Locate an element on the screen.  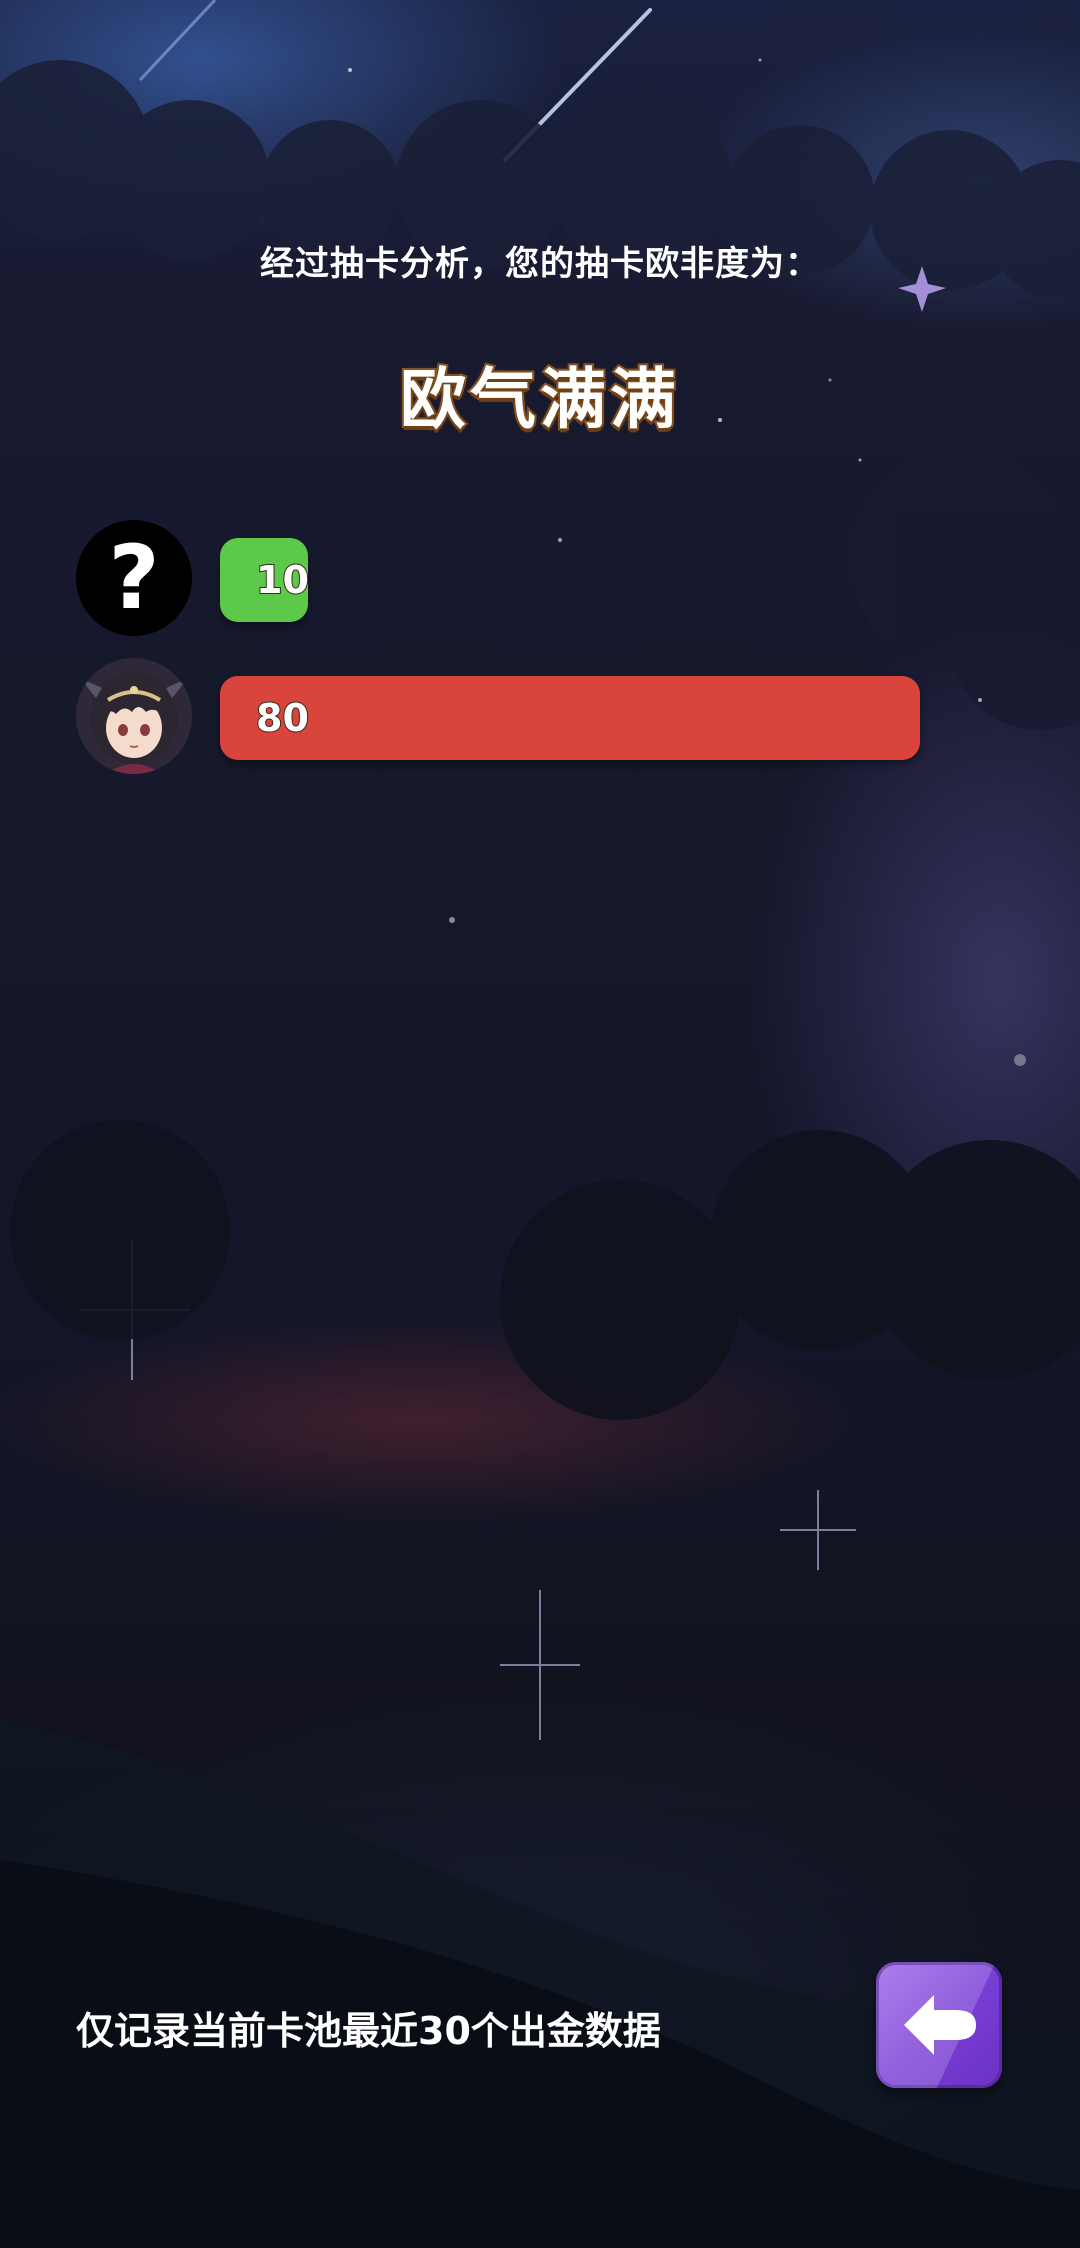
back-arrow-icon is located at coordinates (940, 2025).